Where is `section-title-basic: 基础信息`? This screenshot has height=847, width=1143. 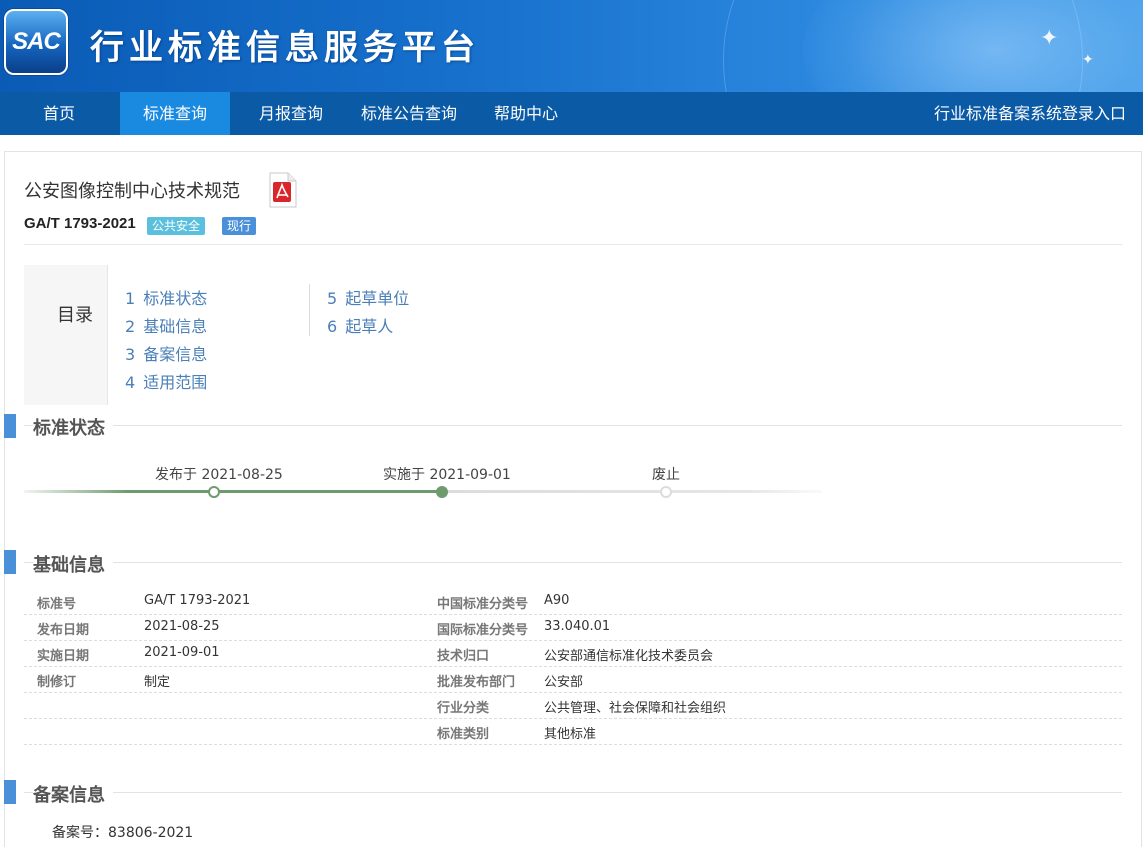
section-title-basic: 基础信息 is located at coordinates (73, 564).